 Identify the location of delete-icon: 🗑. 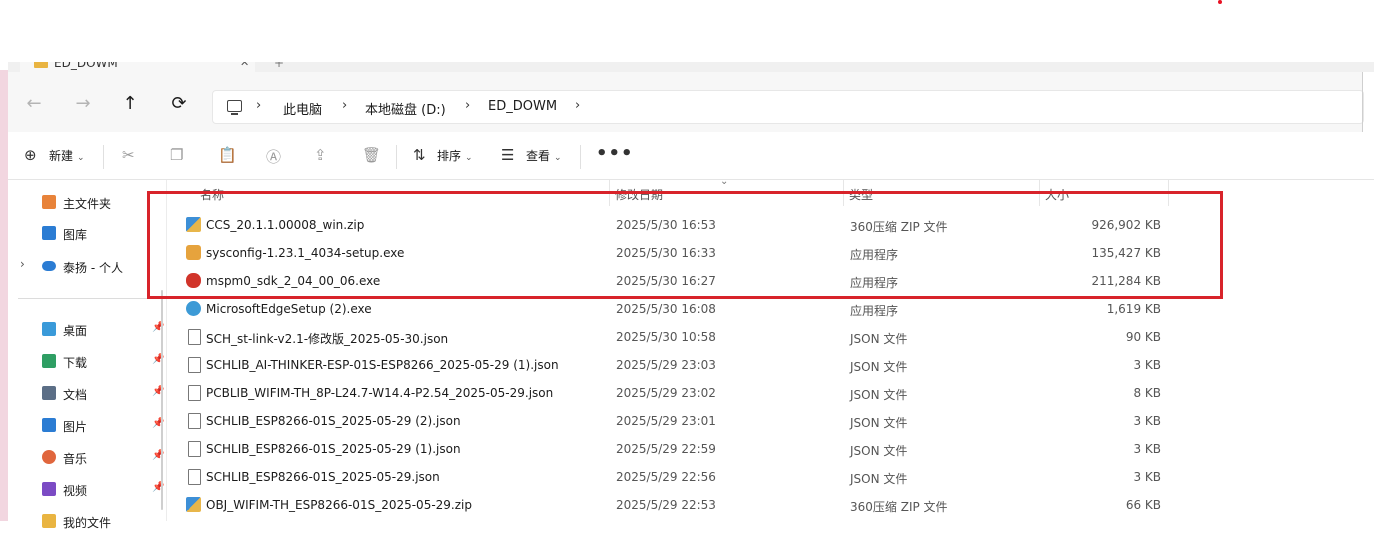
(371, 155).